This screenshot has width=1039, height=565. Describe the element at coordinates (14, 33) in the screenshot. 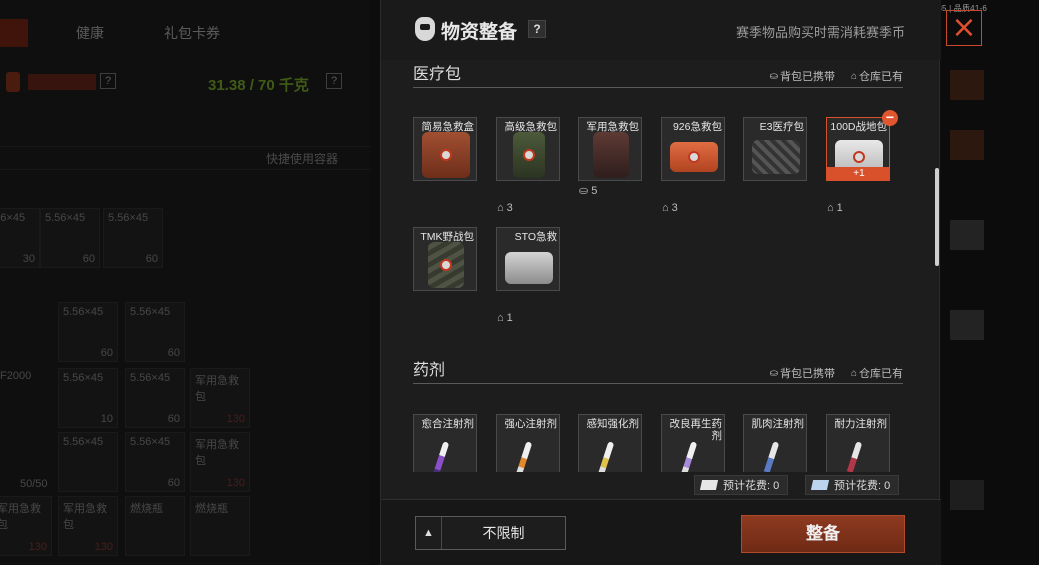

I see `background-active-tab` at that location.